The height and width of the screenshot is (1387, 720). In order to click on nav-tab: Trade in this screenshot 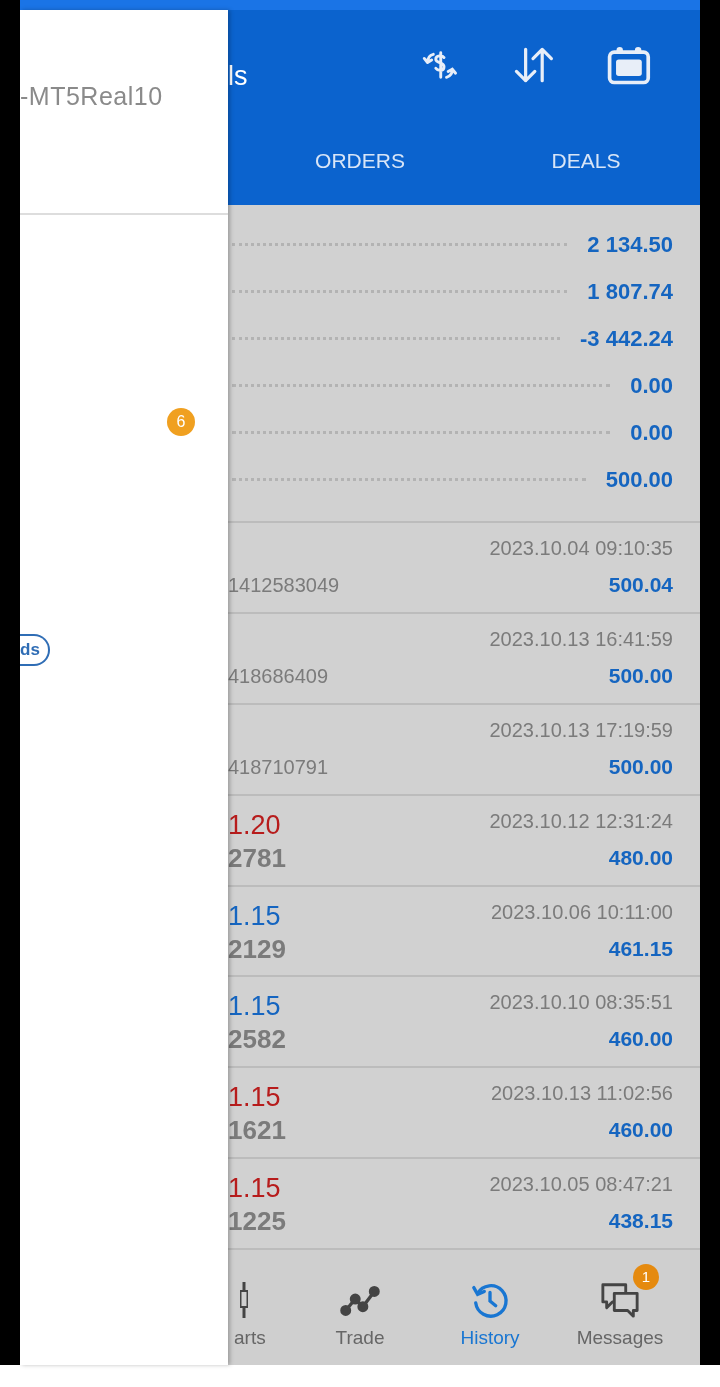, I will do `click(360, 1307)`.